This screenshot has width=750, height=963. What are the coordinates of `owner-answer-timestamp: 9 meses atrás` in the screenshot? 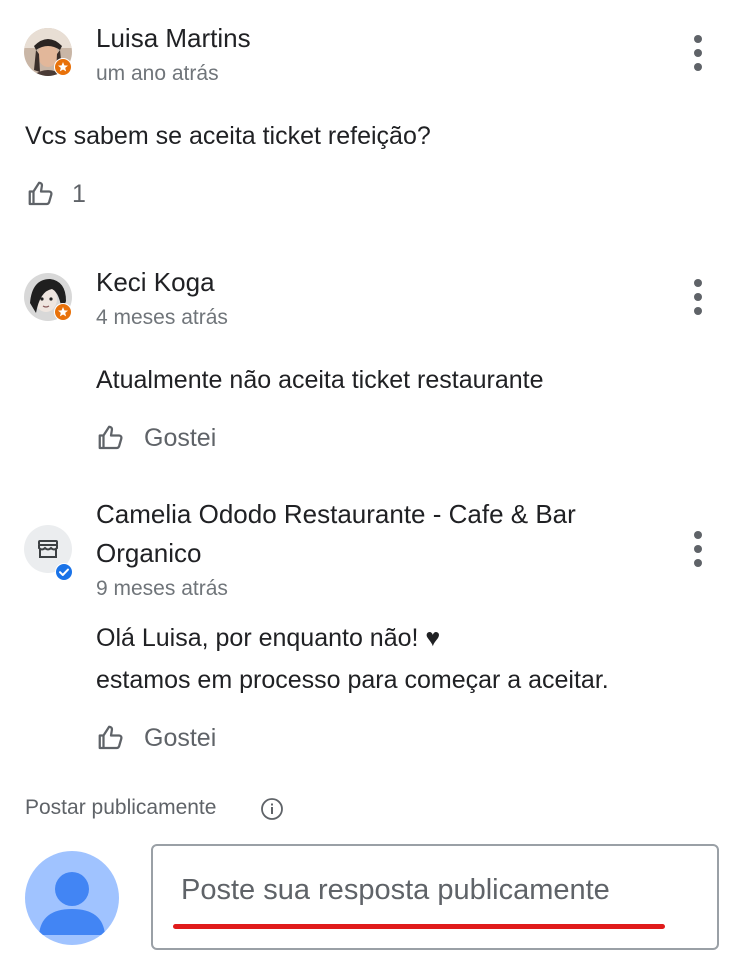 It's located at (162, 588).